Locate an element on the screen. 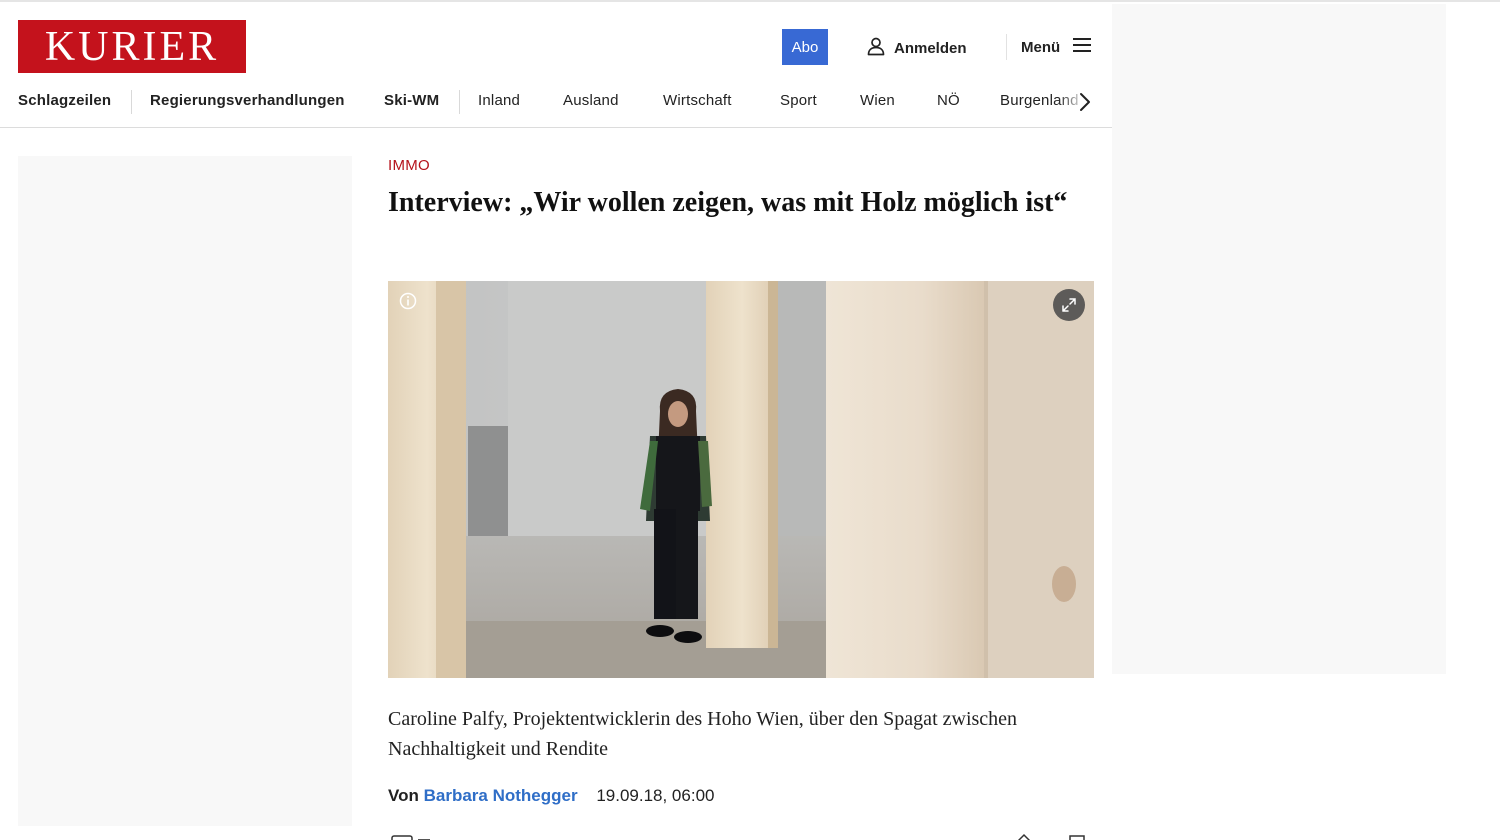  hamburger-icon is located at coordinates (1082, 47).